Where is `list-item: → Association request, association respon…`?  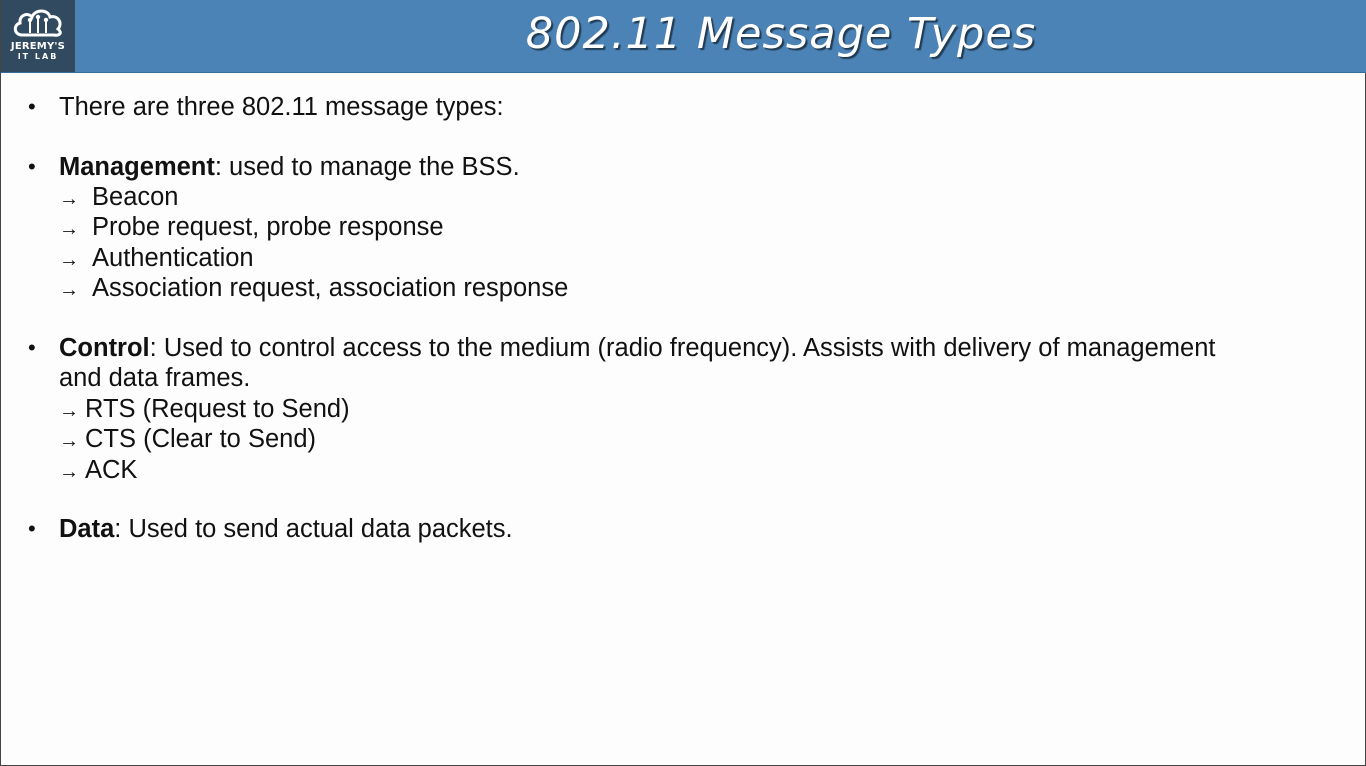 list-item: → Association request, association respon… is located at coordinates (313, 289).